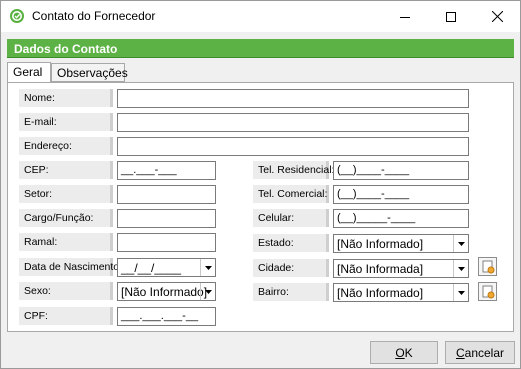  What do you see at coordinates (66, 170) in the screenshot?
I see `cep-label: CEP:` at bounding box center [66, 170].